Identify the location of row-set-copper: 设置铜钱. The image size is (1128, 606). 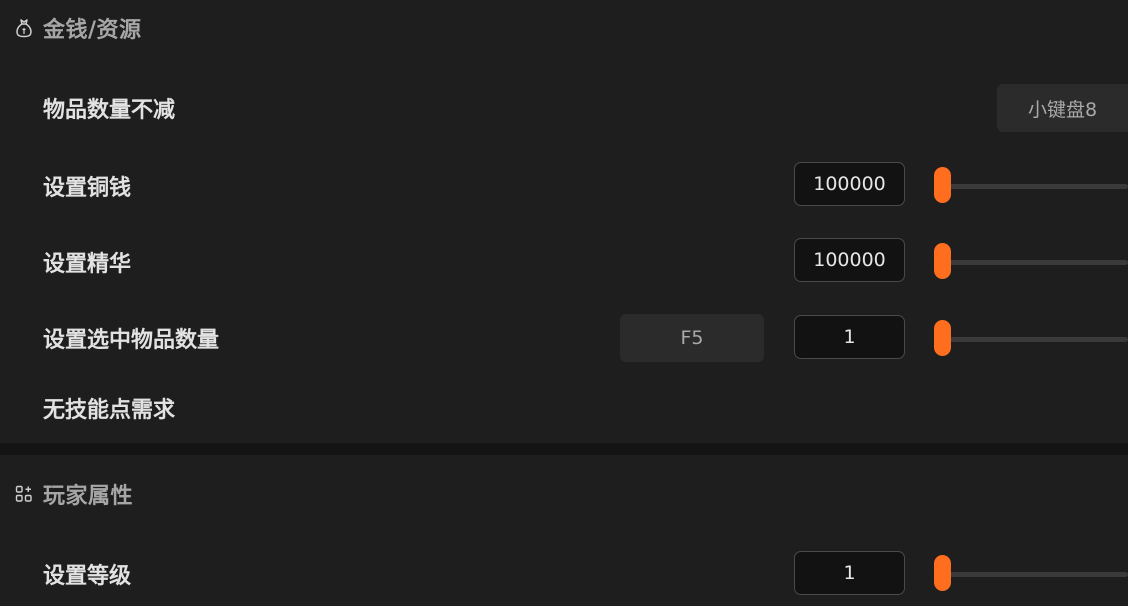
(564, 186).